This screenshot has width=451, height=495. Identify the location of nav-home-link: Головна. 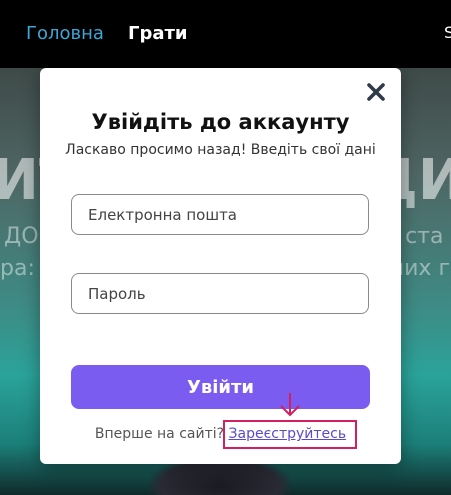
(65, 33).